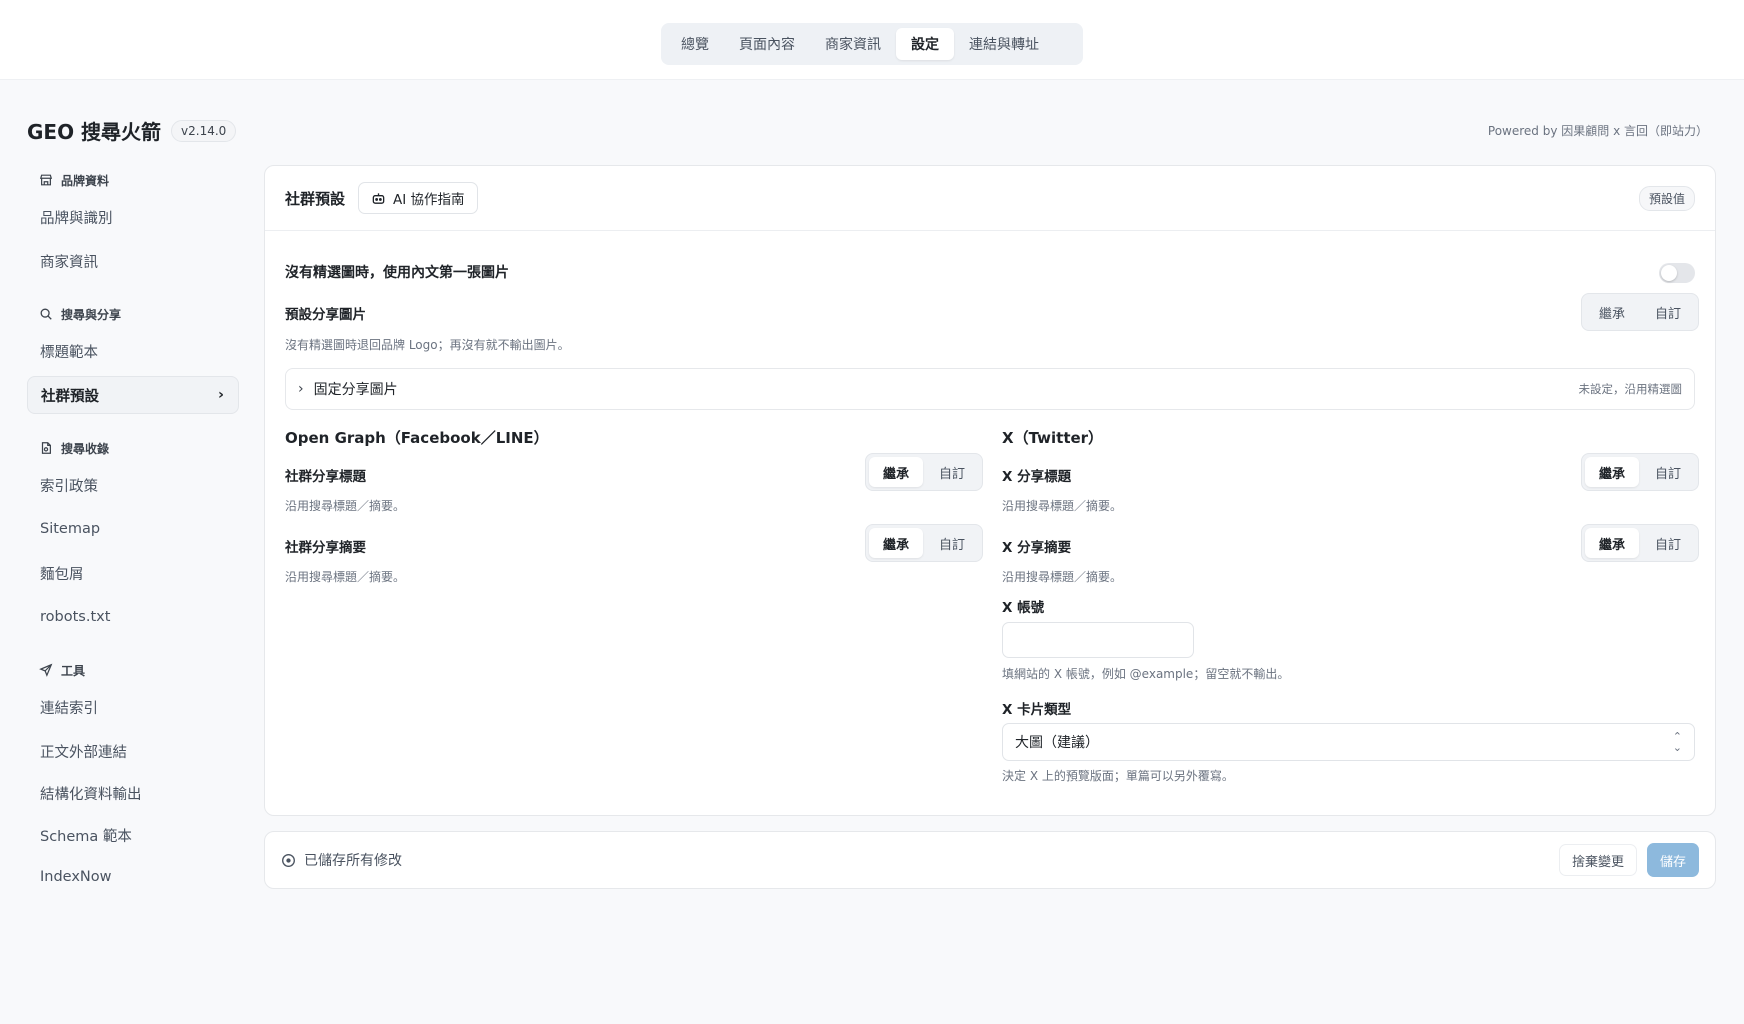  I want to click on og-title-custom: 自訂, so click(952, 472).